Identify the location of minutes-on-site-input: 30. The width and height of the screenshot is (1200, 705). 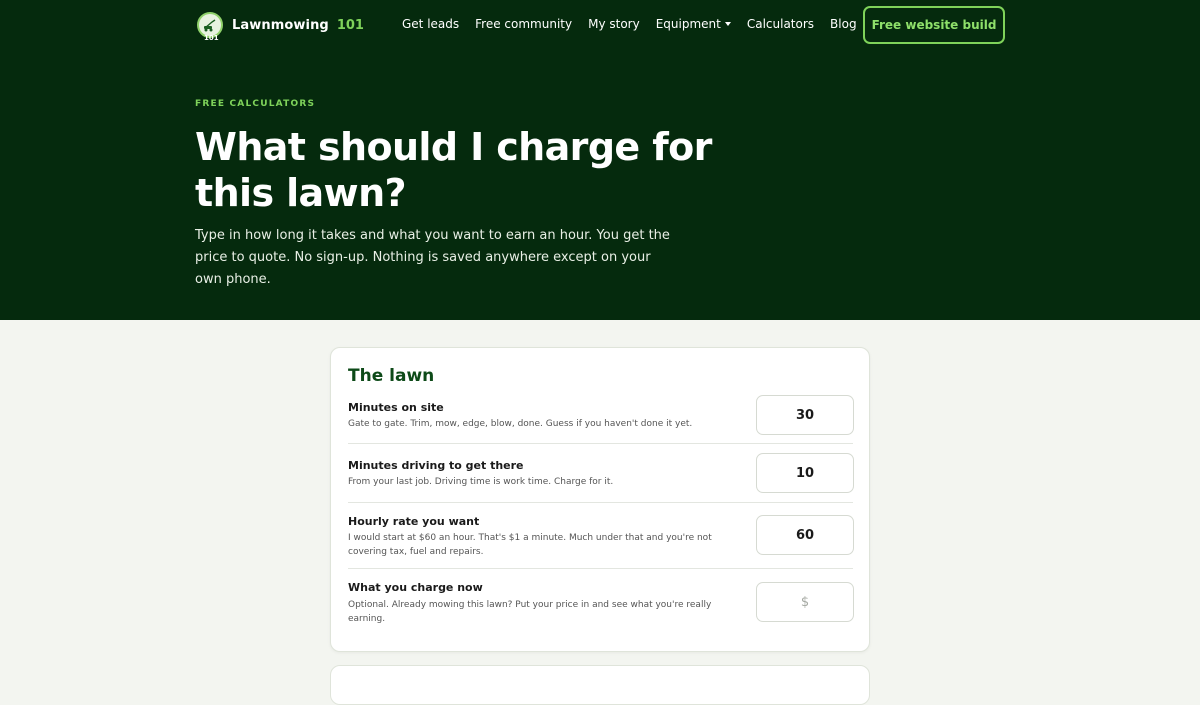
(805, 415).